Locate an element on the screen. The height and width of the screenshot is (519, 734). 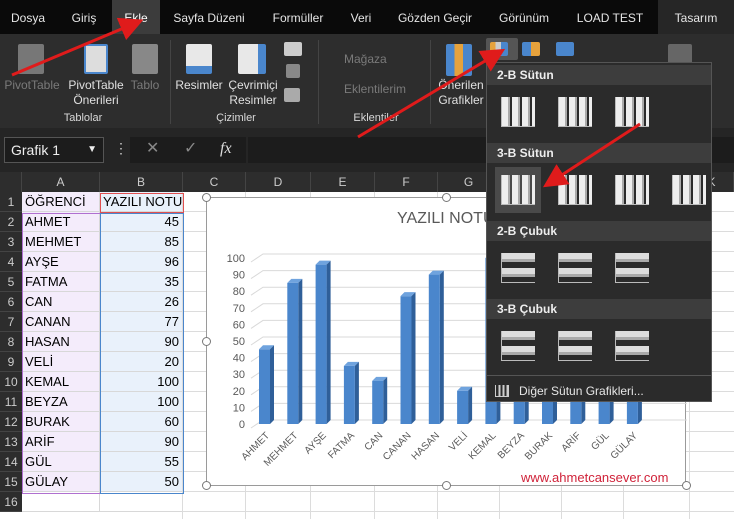
2d-bar-chart-option-2 is located at coordinates (575, 268).